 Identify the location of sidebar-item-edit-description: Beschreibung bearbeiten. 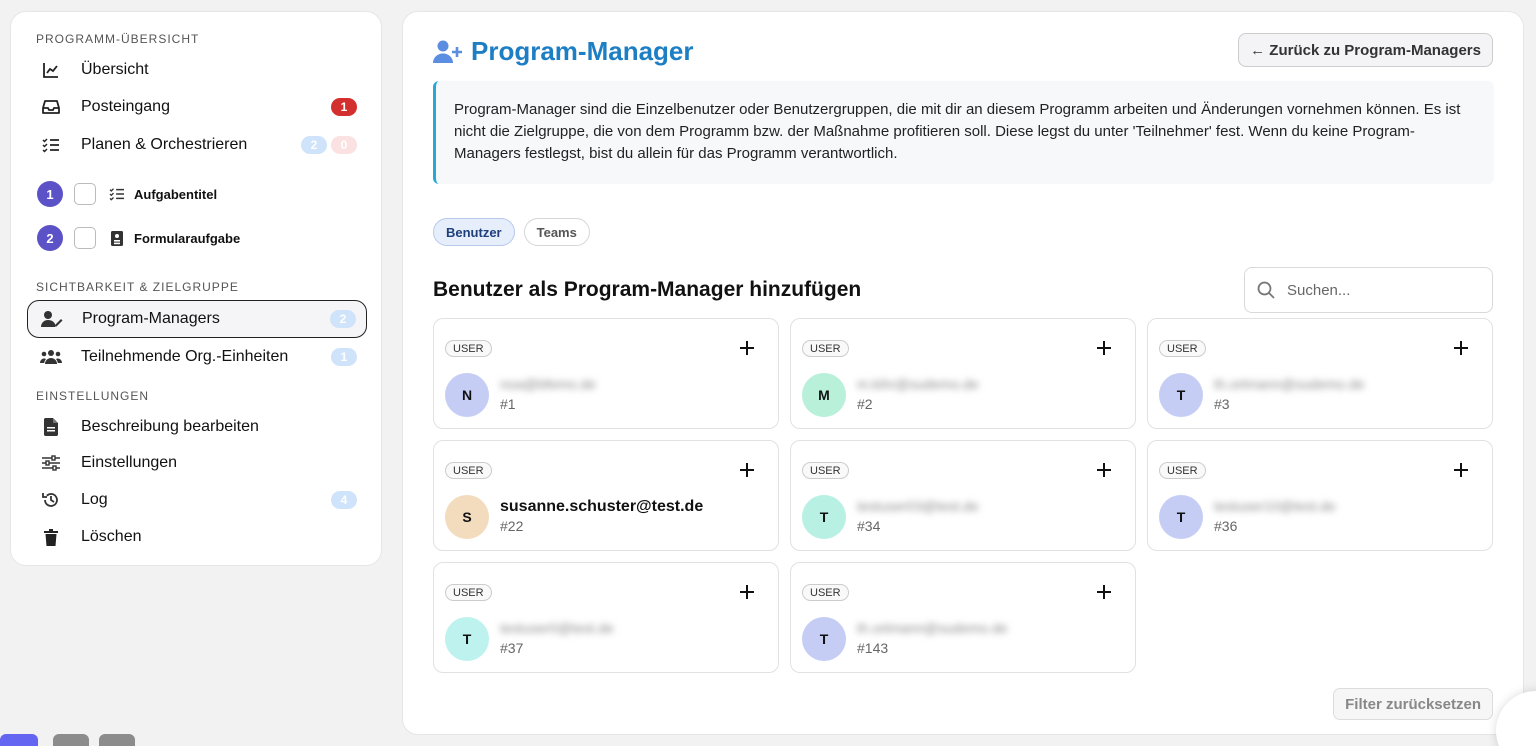
(197, 427).